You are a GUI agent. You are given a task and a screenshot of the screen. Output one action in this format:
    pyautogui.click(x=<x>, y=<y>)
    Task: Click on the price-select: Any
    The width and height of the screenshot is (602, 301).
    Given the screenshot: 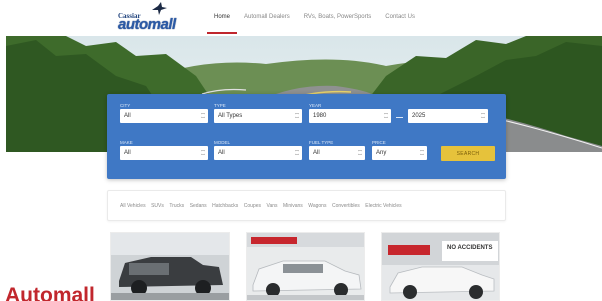 What is the action you would take?
    pyautogui.click(x=399, y=153)
    